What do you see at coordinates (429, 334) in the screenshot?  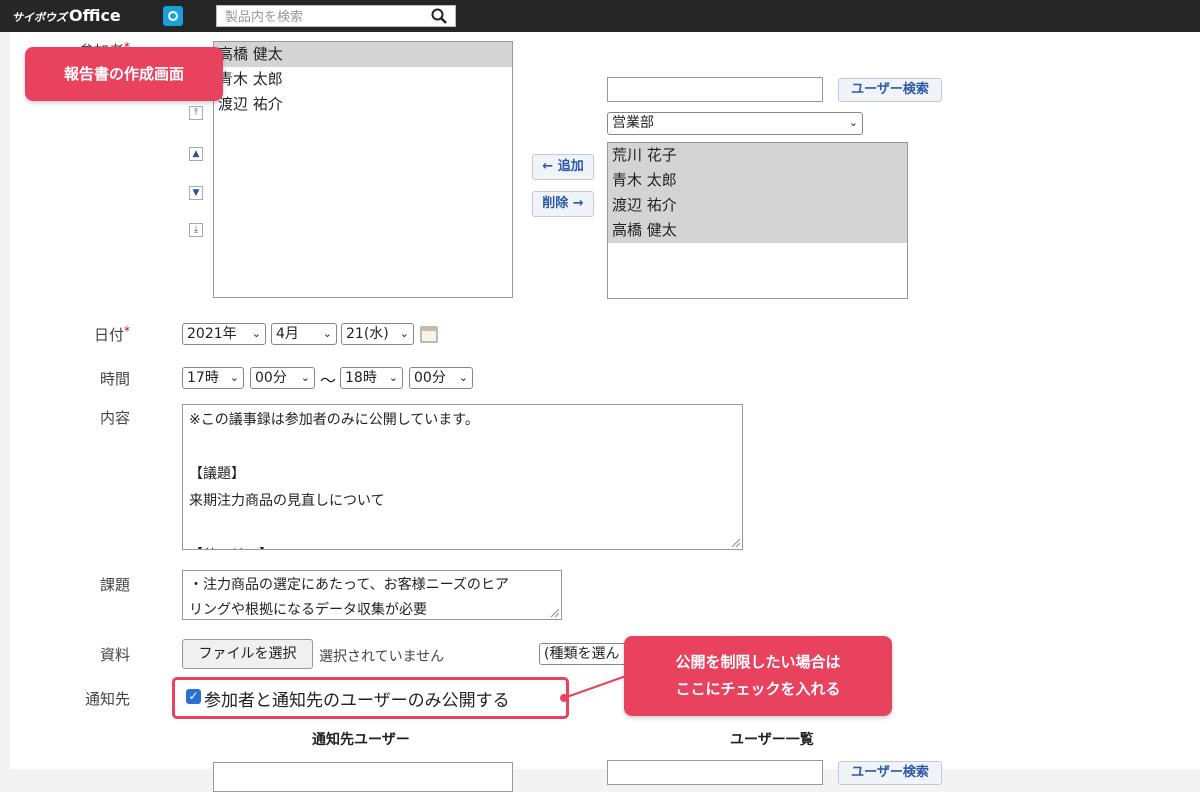 I see `calendar-icon` at bounding box center [429, 334].